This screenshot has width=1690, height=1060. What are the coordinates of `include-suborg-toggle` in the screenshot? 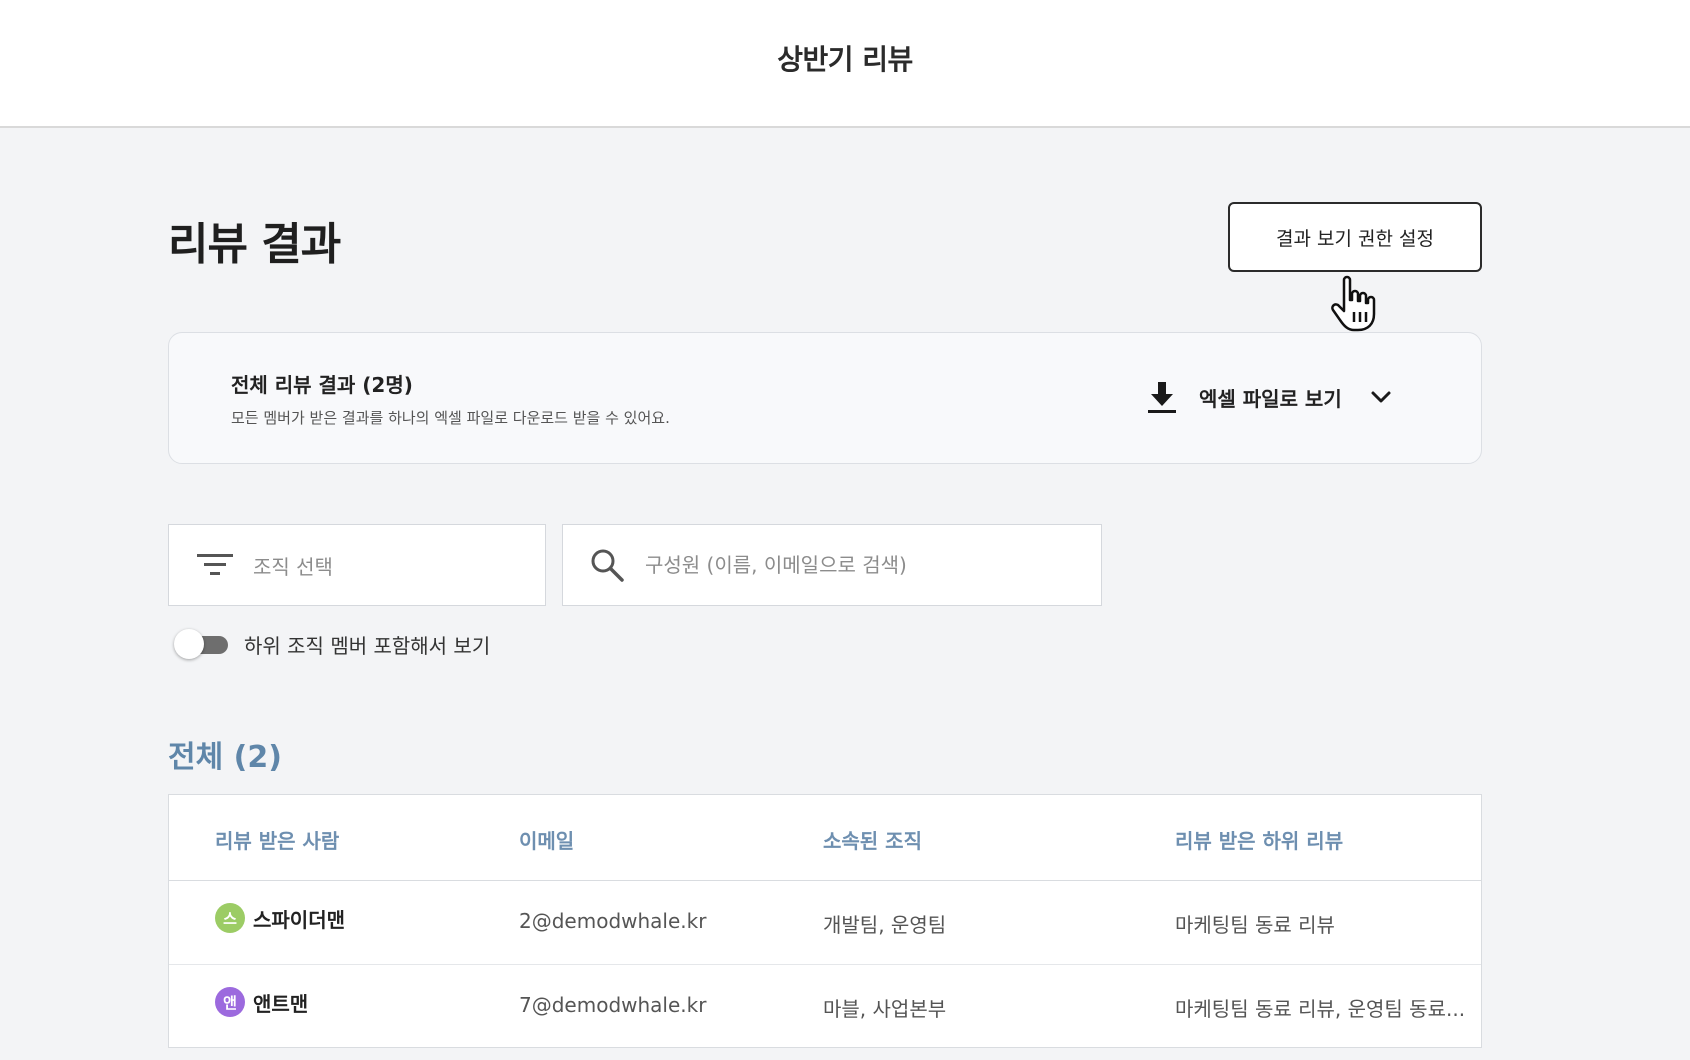 It's located at (202, 644).